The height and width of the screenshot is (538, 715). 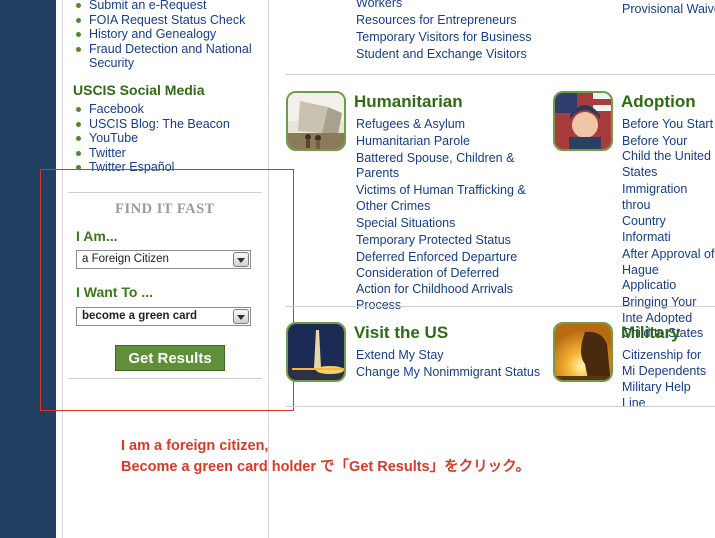 I want to click on list-item: FOIA Request Status Check, so click(x=169, y=20).